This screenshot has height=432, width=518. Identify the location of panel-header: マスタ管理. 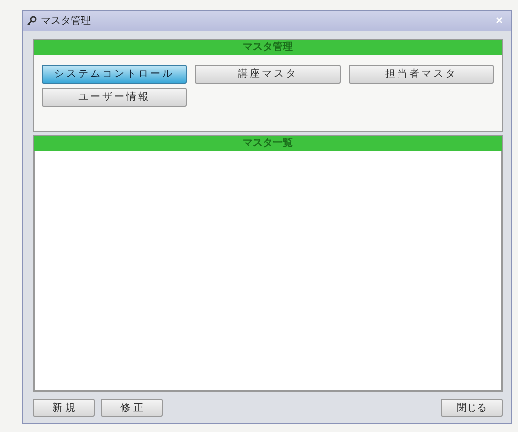
(268, 47).